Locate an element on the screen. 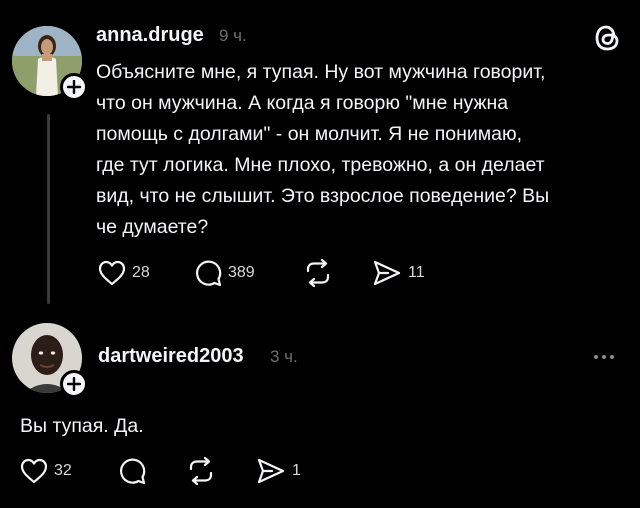 Image resolution: width=640 pixels, height=508 pixels. more-horizontal-icon is located at coordinates (604, 357).